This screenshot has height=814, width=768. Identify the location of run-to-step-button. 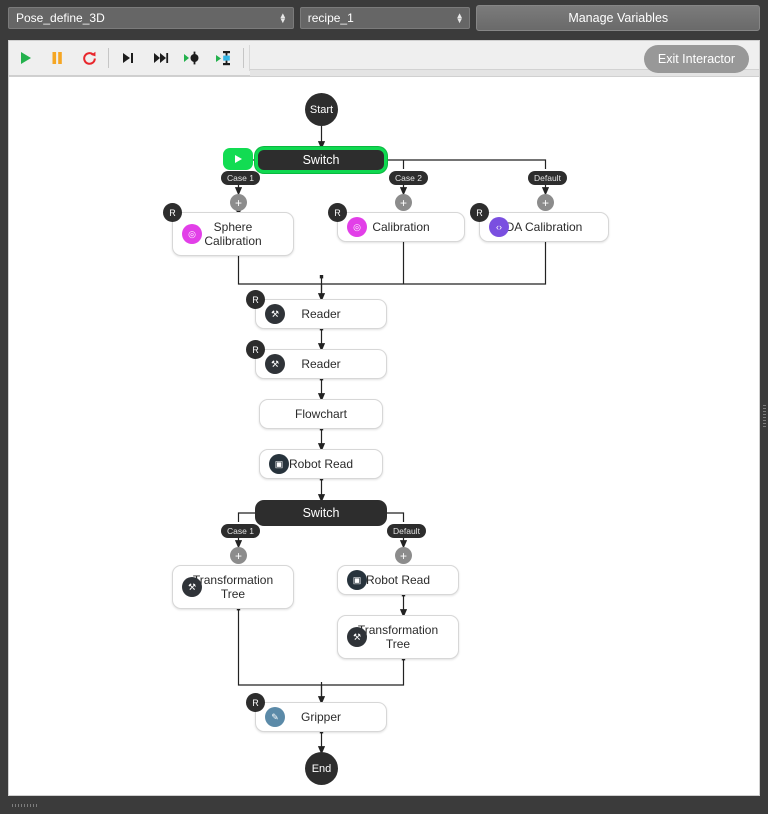
(192, 58).